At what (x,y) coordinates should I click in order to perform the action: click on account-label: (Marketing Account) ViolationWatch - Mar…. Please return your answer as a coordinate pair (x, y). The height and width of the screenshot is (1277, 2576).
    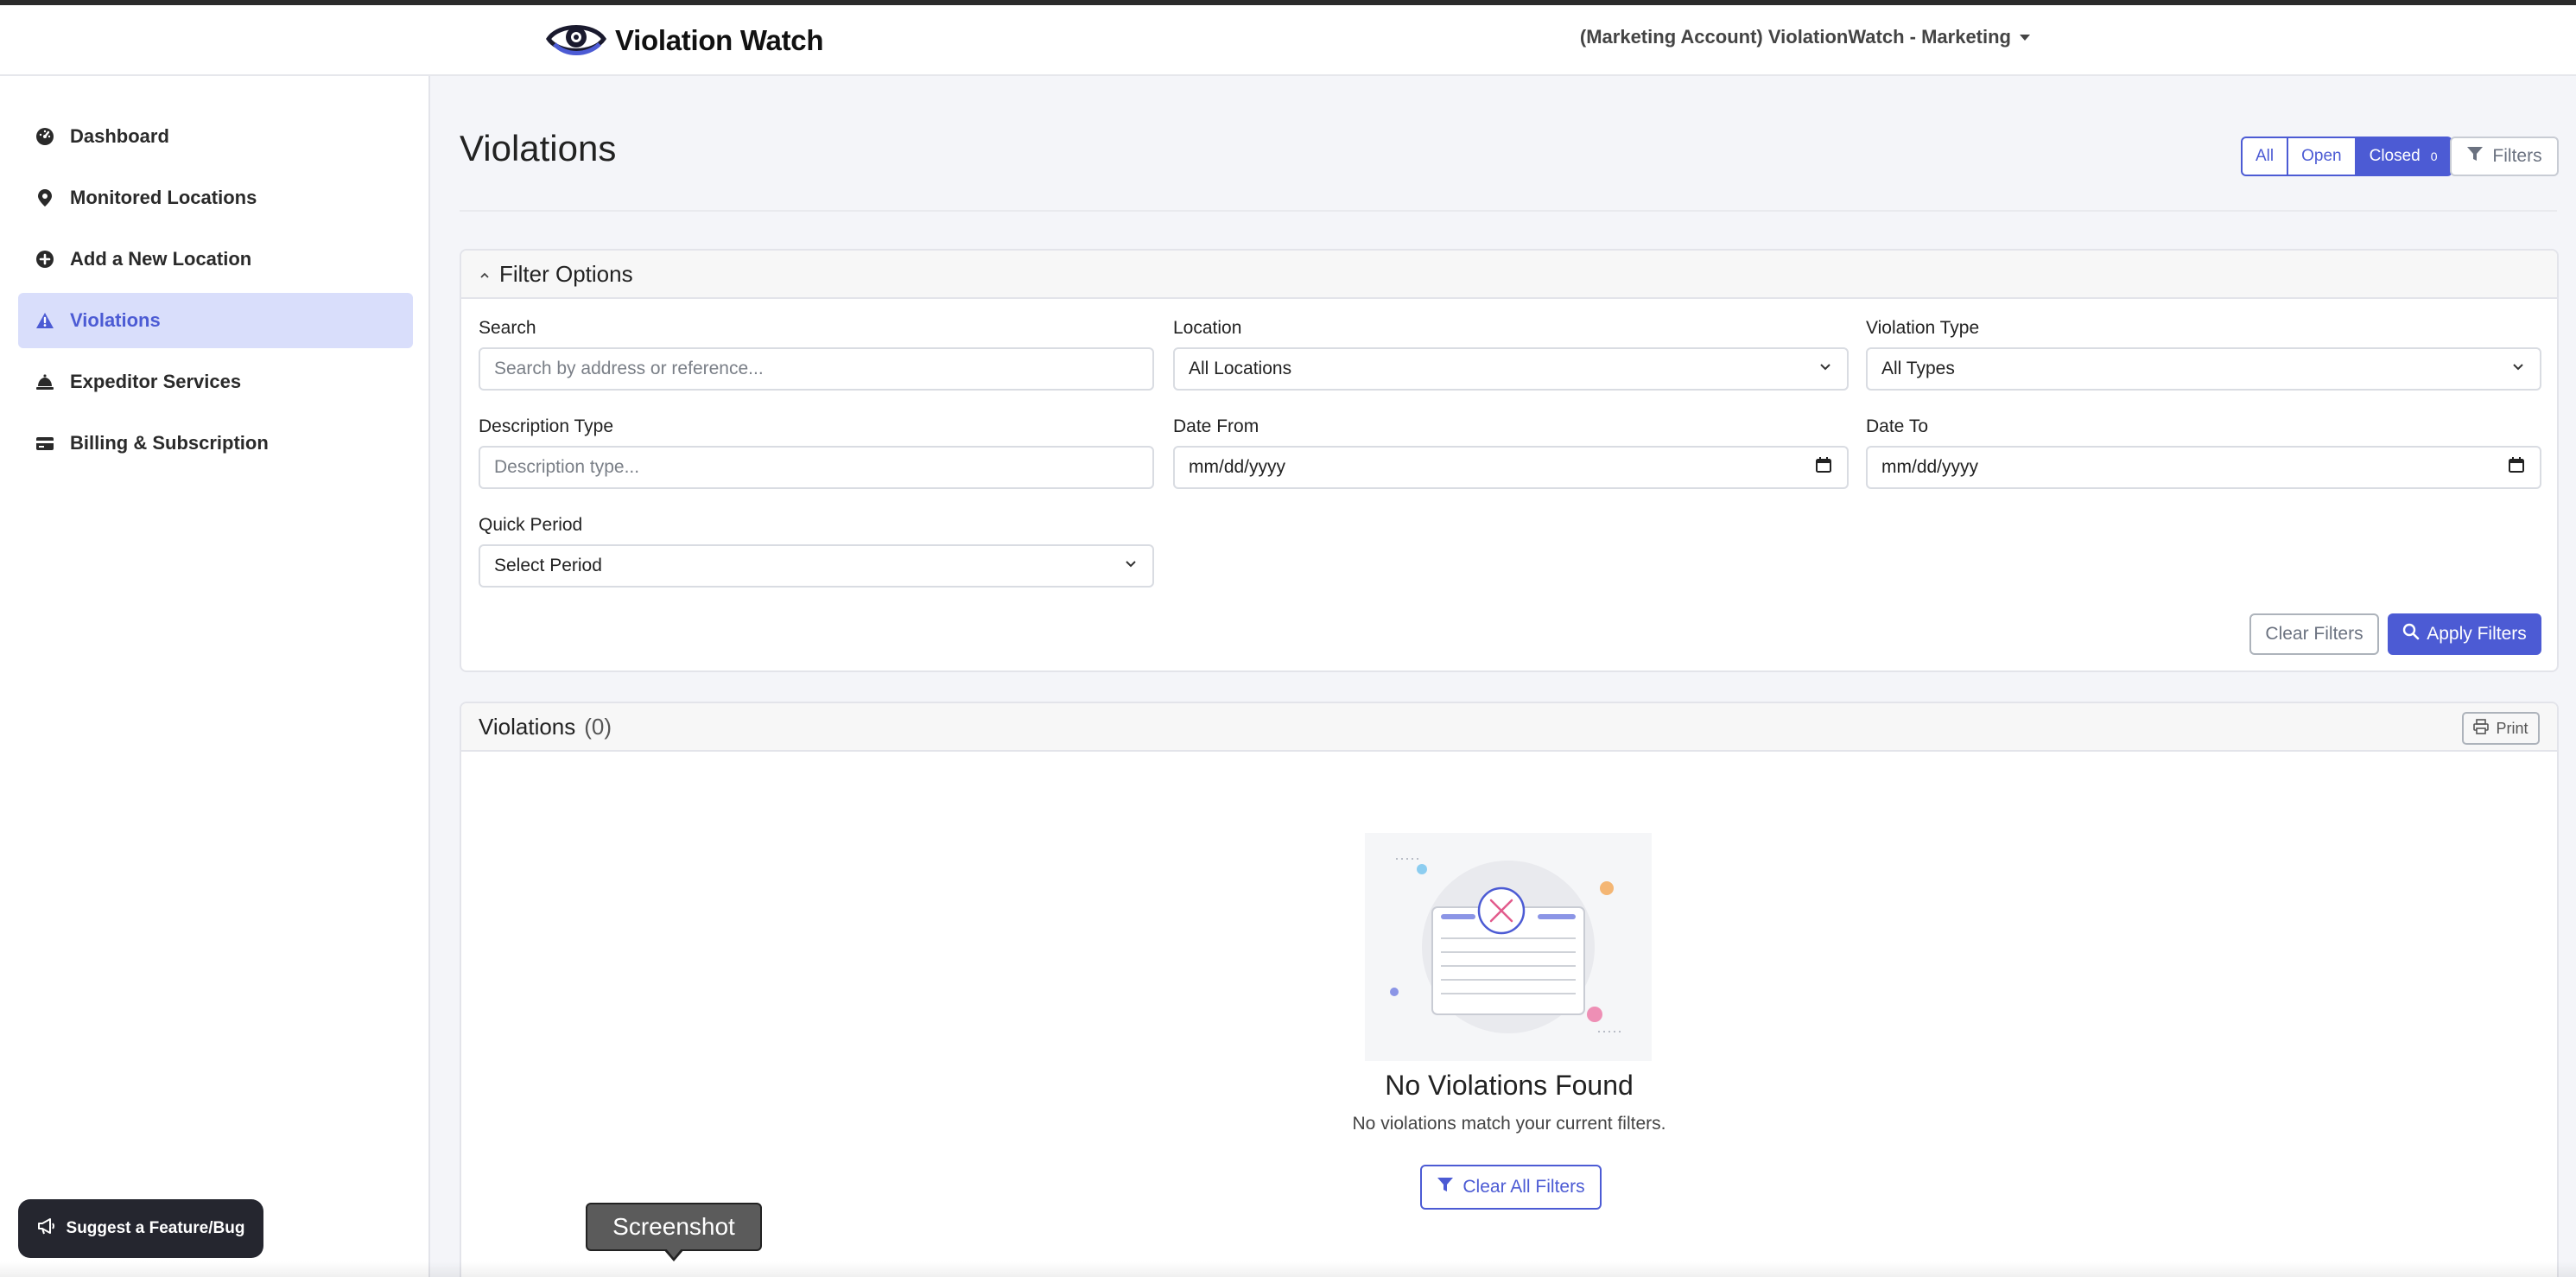
    Looking at the image, I should click on (1795, 37).